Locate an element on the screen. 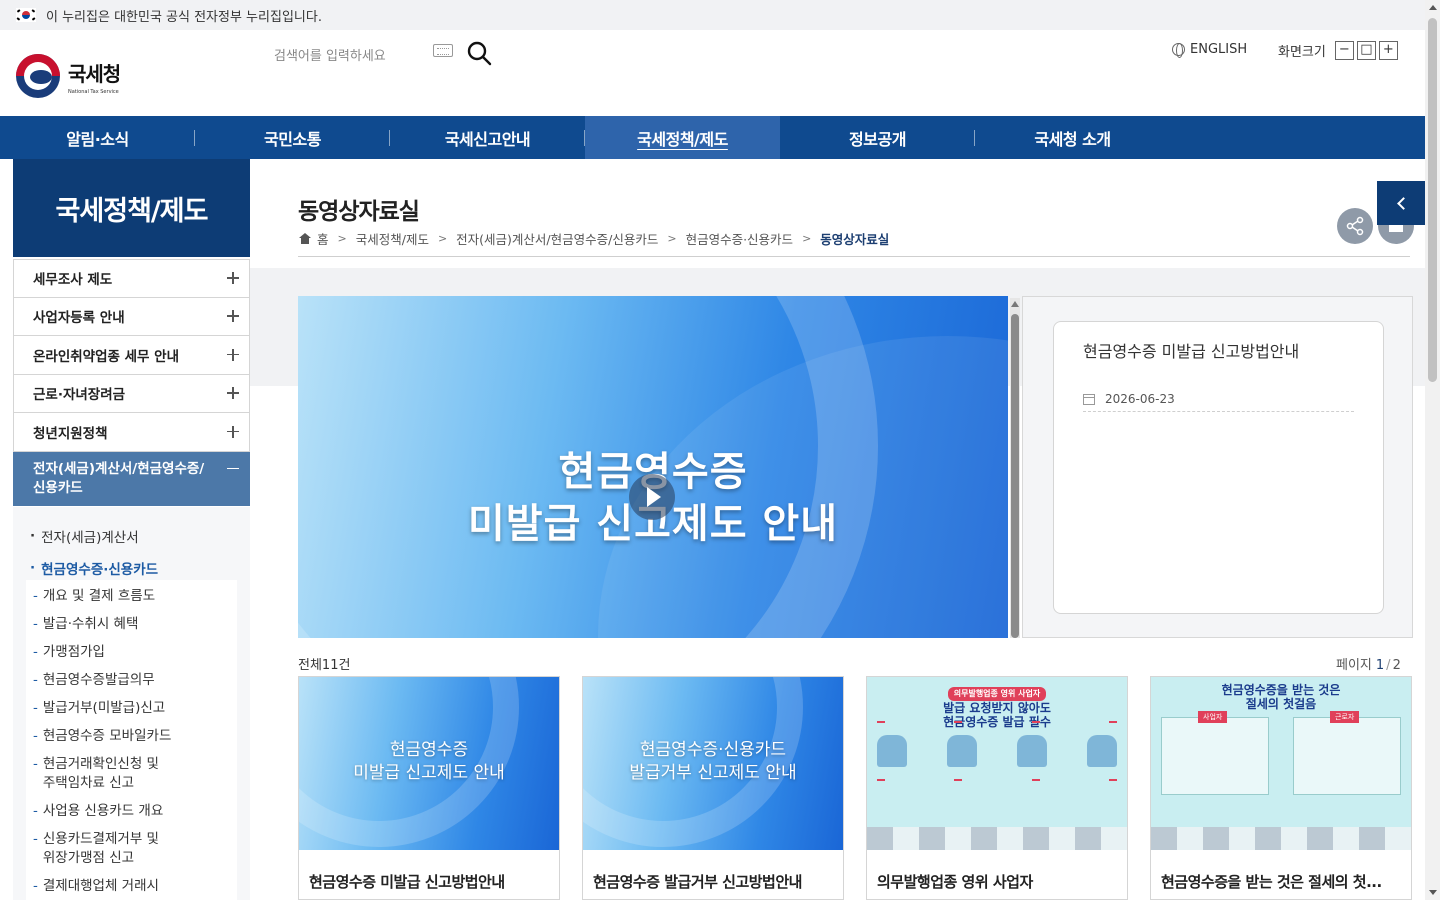 The height and width of the screenshot is (900, 1440). lnb-item-online-vulnerable: 온라인취약업종 세무 안내 is located at coordinates (131, 355).